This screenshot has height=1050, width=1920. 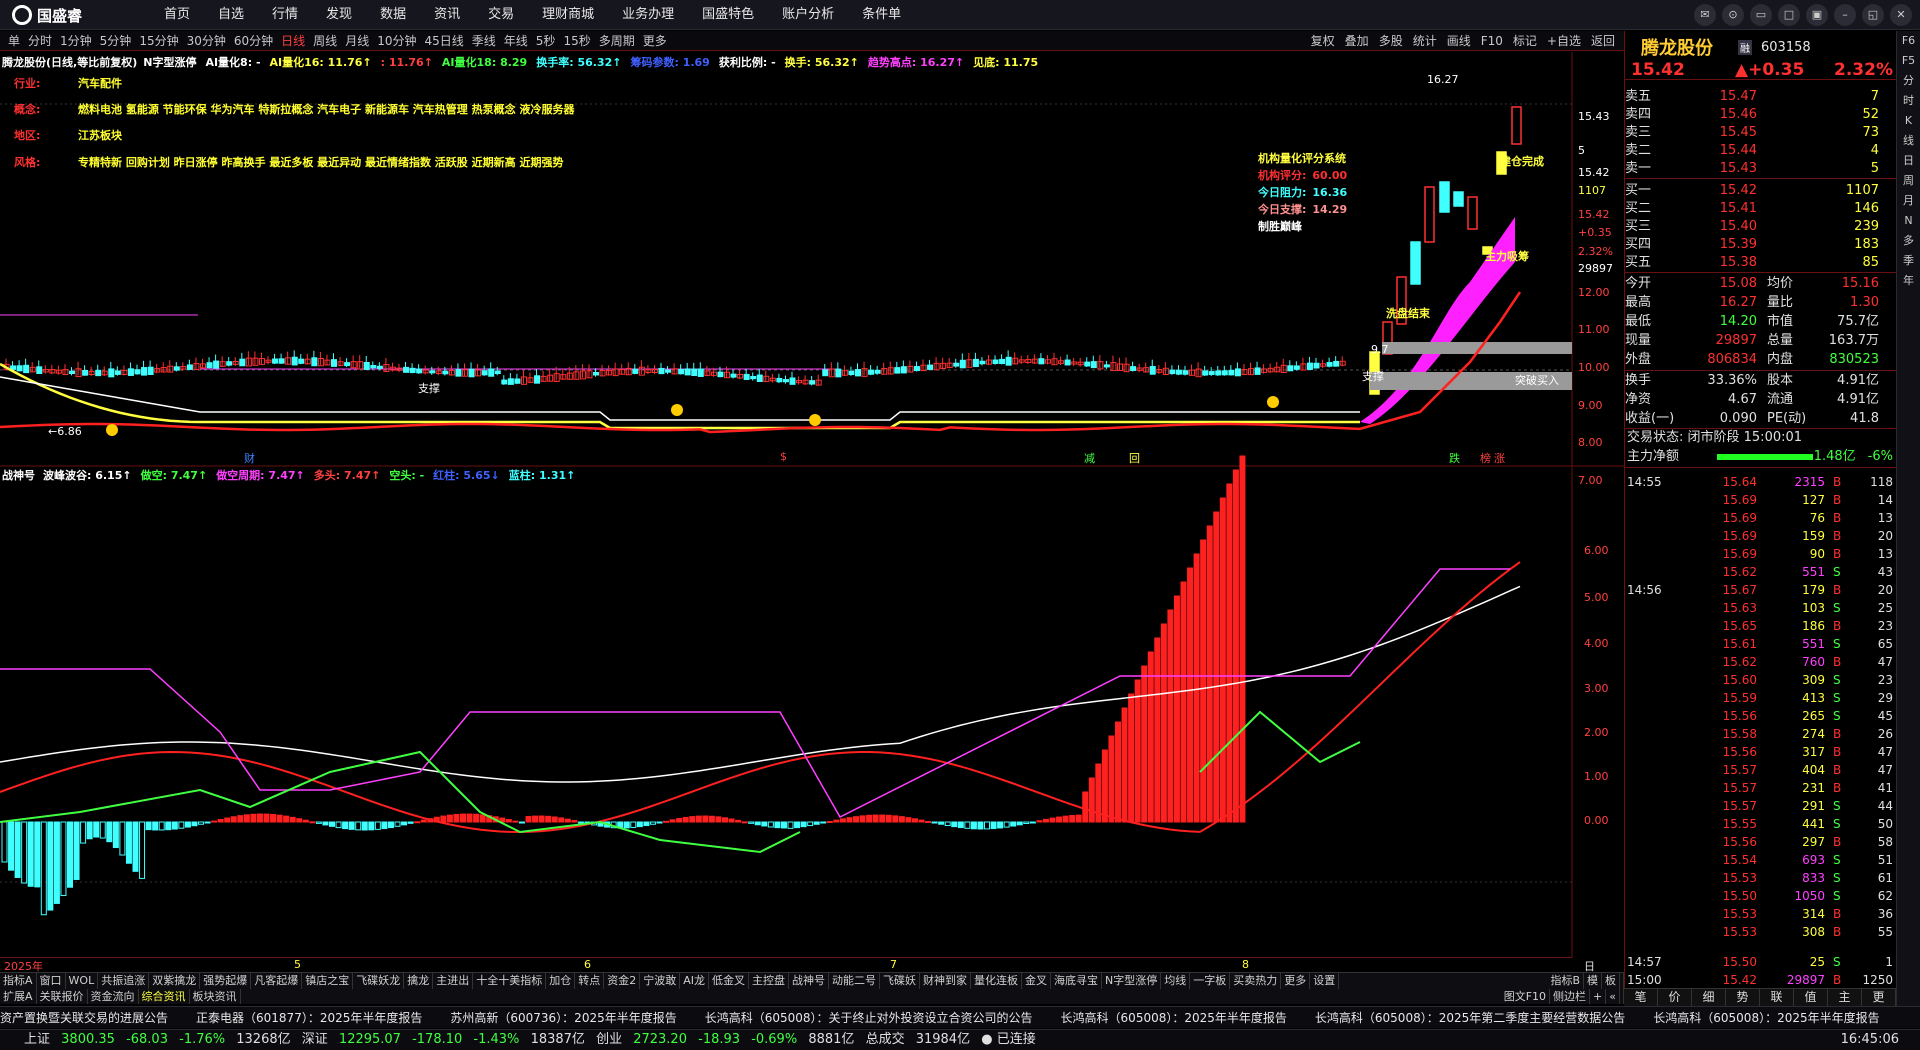 What do you see at coordinates (1470, 1017) in the screenshot?
I see `news-item: 长鸿高科（605008）：2025年第二季度主要经营数据公告` at bounding box center [1470, 1017].